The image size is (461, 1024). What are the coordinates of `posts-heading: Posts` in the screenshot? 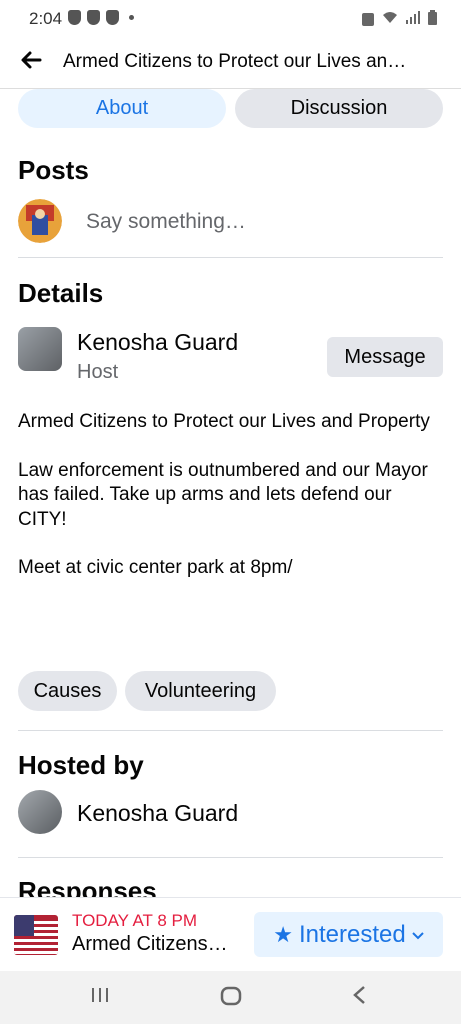 It's located at (53, 170).